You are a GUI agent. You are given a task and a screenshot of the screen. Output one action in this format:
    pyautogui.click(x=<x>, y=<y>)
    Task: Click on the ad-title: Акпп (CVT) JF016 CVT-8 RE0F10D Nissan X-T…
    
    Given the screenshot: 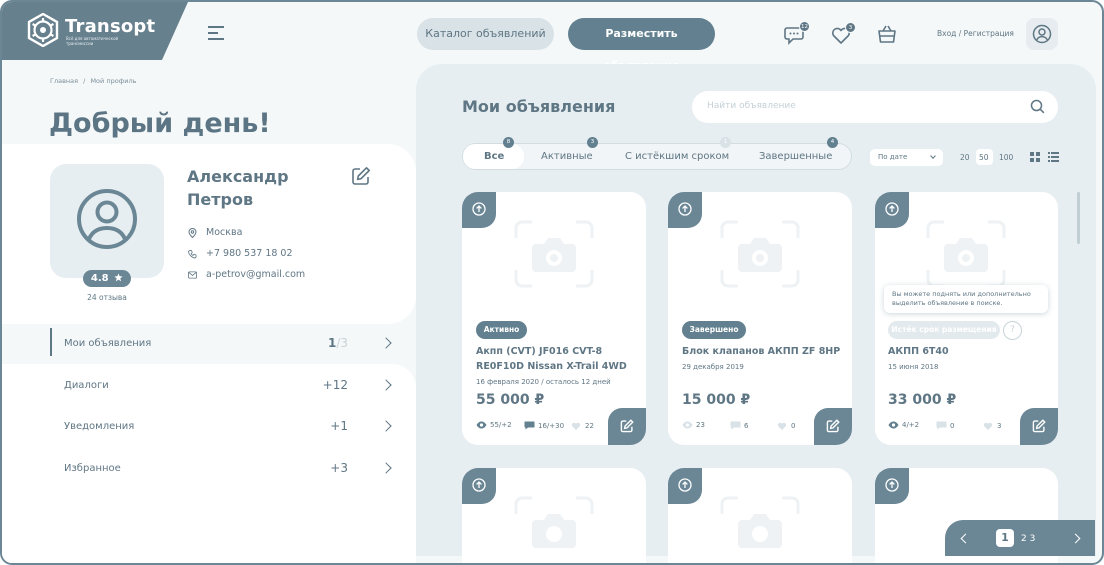 What is the action you would take?
    pyautogui.click(x=558, y=359)
    